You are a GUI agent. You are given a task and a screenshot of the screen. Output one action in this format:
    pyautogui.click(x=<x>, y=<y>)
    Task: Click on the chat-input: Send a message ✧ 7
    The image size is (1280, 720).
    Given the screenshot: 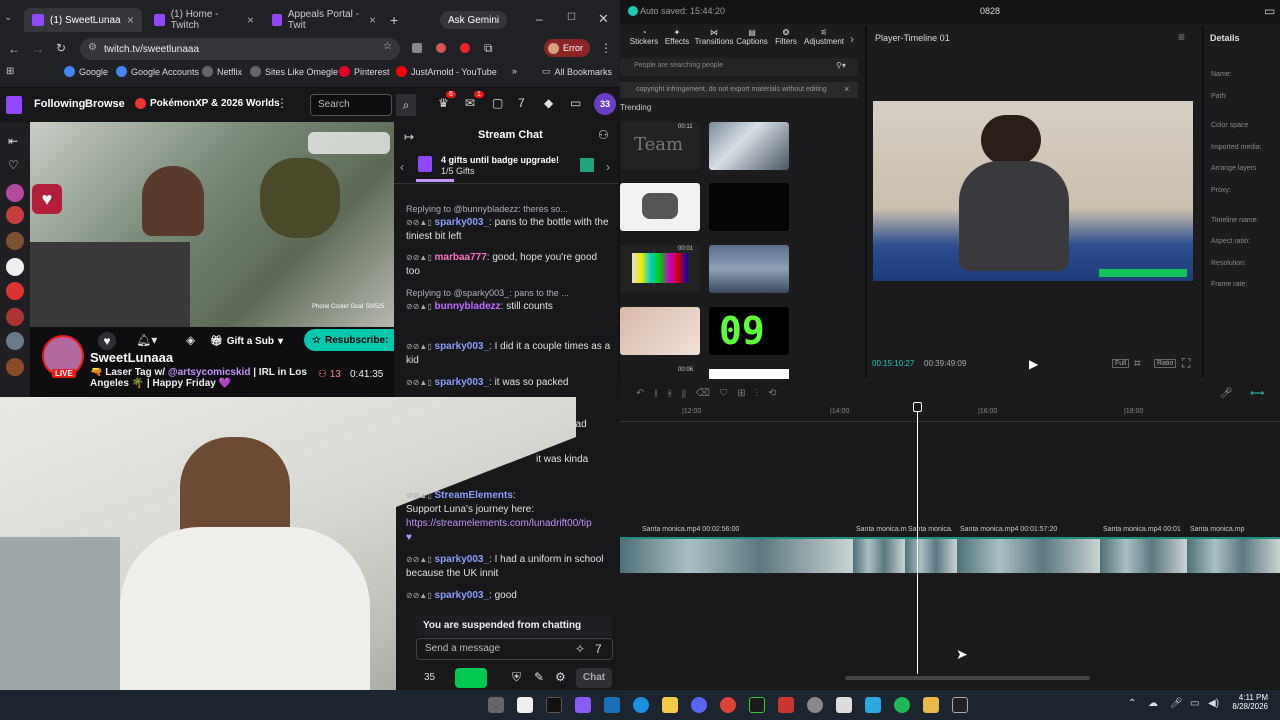 What is the action you would take?
    pyautogui.click(x=514, y=649)
    